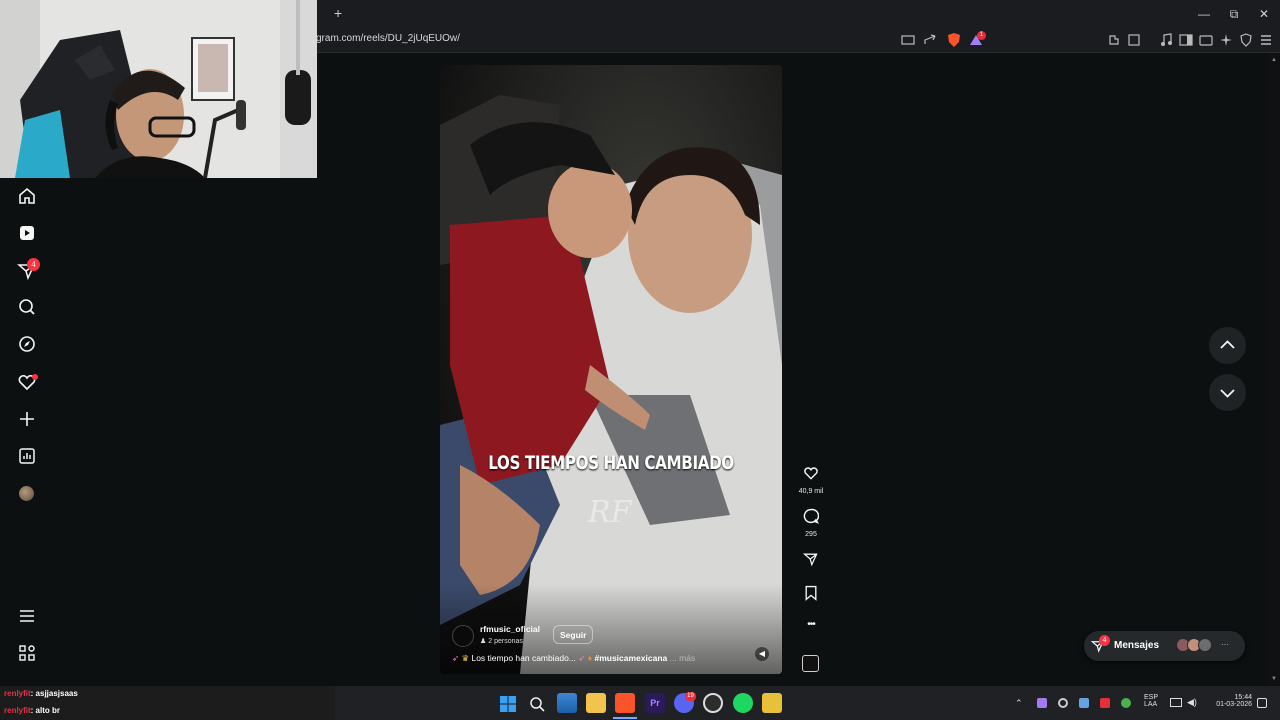  I want to click on messages-badge: 4, so click(33, 264).